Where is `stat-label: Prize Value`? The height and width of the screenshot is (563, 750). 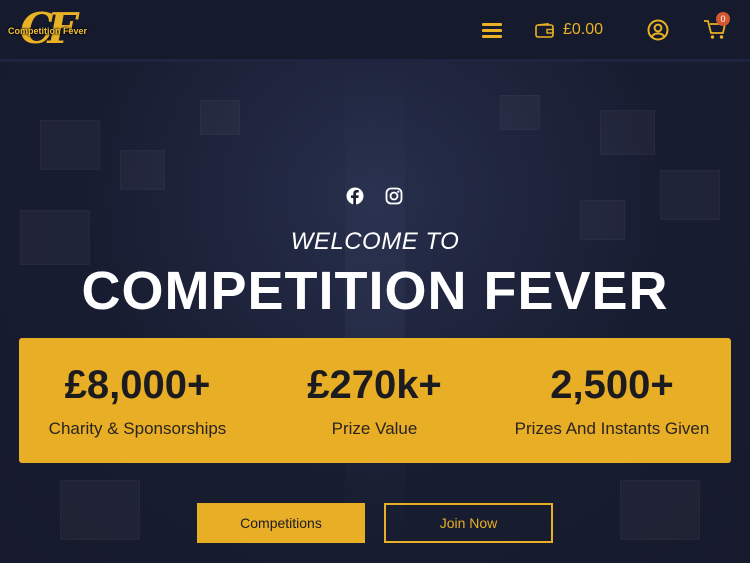
stat-label: Prize Value is located at coordinates (374, 428).